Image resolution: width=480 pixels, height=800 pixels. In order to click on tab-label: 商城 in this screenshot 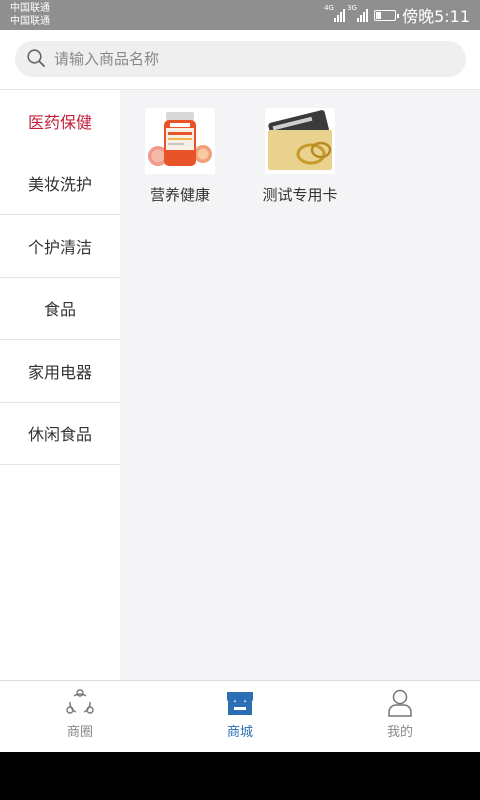, I will do `click(239, 732)`.